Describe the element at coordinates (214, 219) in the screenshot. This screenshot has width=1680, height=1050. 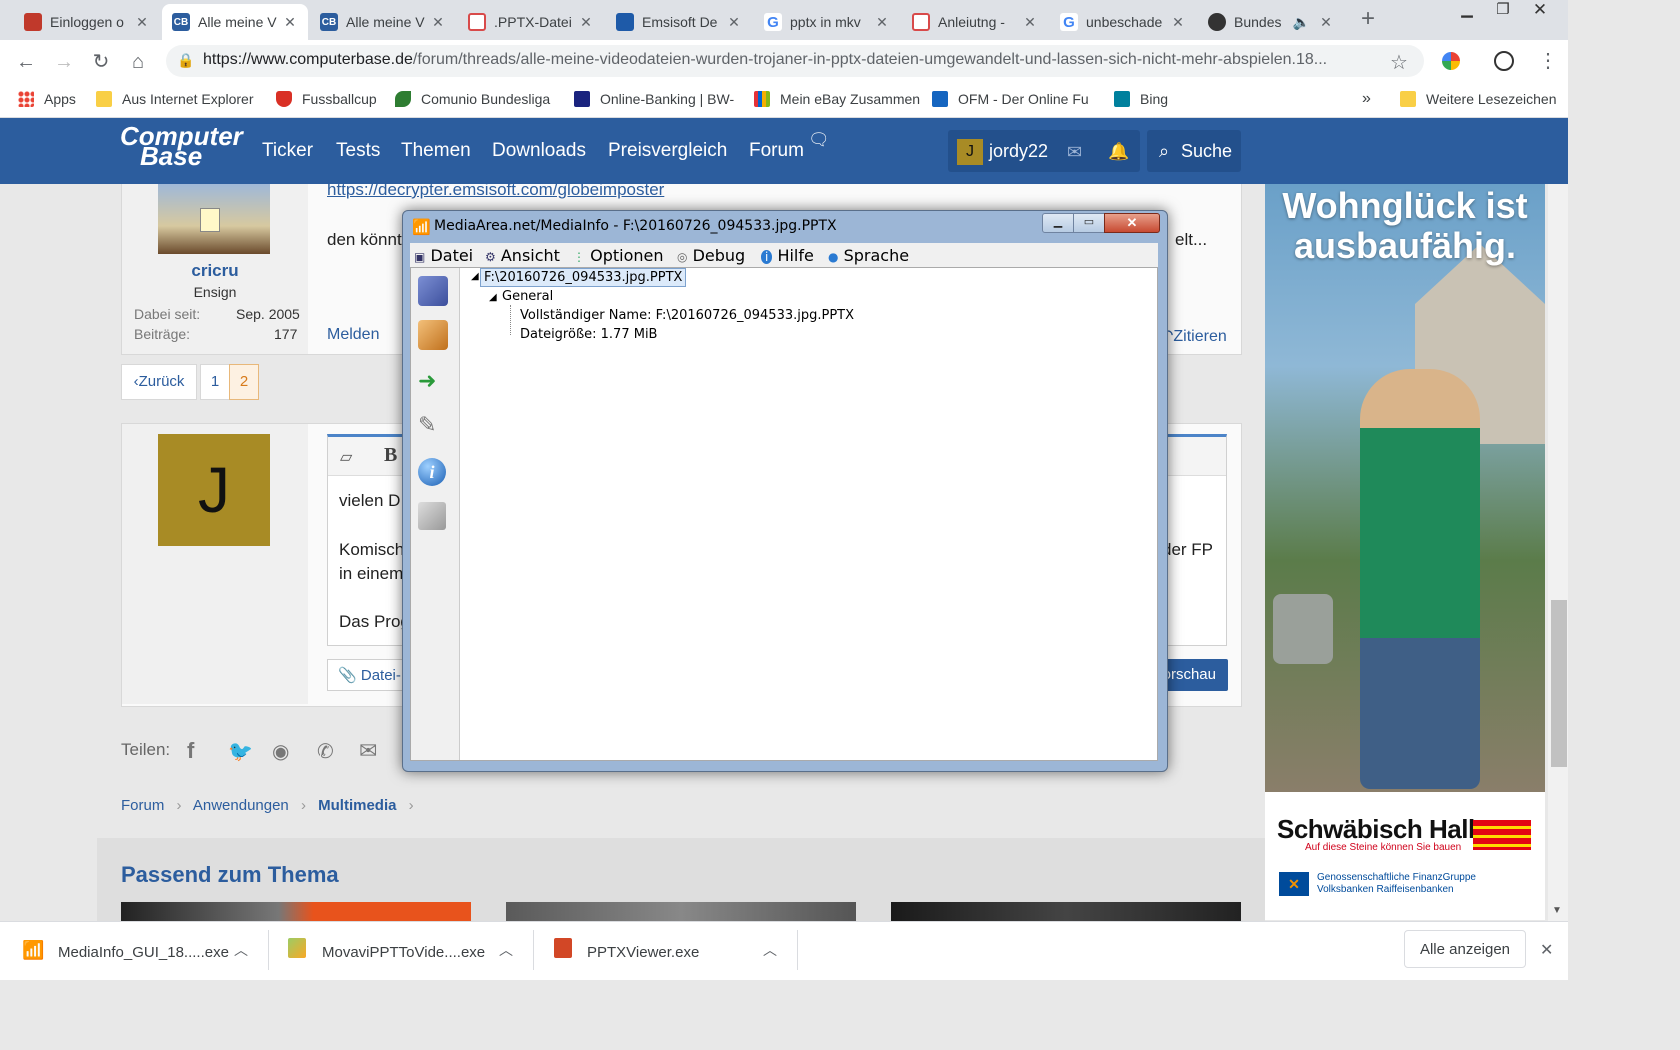
I see `author-avatar` at that location.